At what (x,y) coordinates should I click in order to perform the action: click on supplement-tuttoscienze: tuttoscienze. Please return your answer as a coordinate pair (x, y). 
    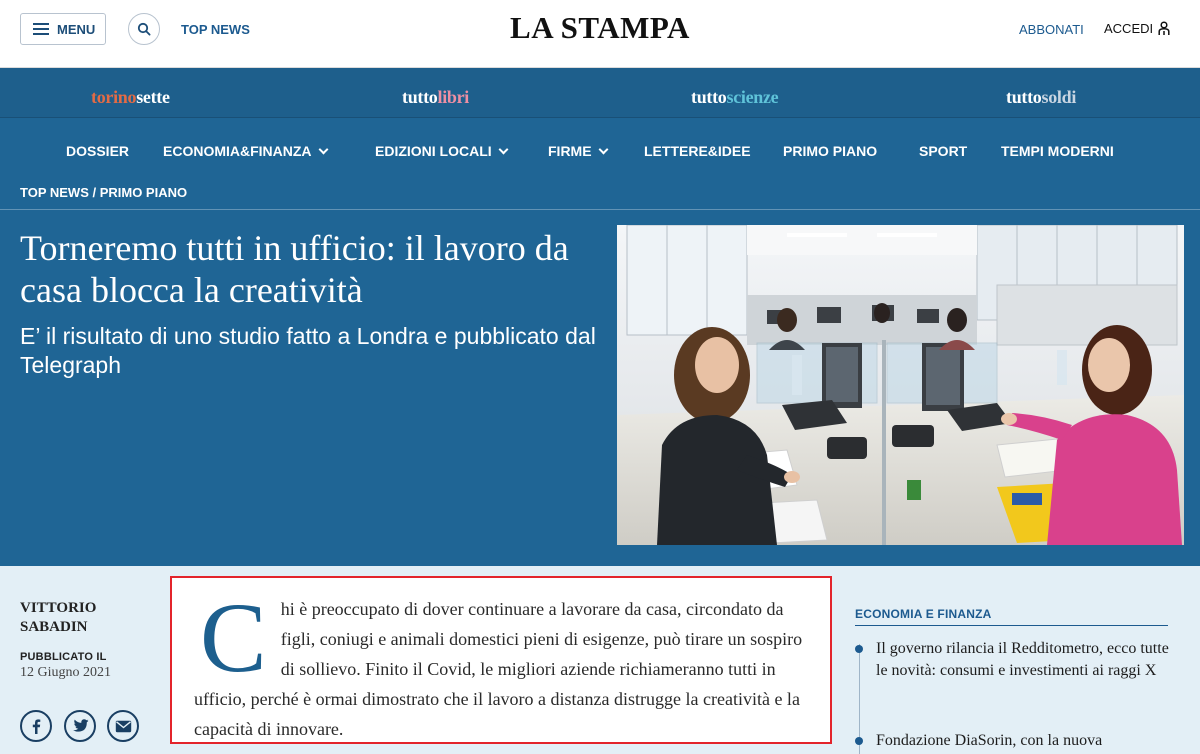
    Looking at the image, I should click on (735, 97).